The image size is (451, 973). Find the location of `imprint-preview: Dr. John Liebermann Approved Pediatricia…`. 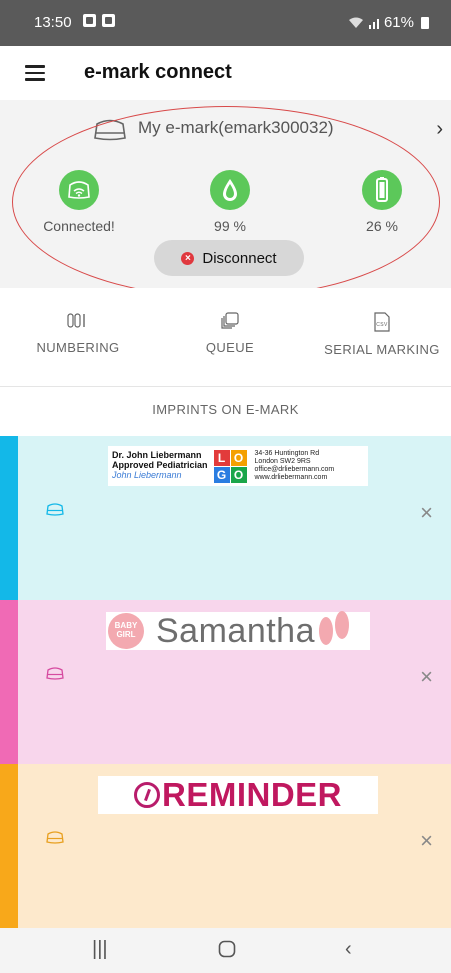

imprint-preview: Dr. John Liebermann Approved Pediatricia… is located at coordinates (238, 466).